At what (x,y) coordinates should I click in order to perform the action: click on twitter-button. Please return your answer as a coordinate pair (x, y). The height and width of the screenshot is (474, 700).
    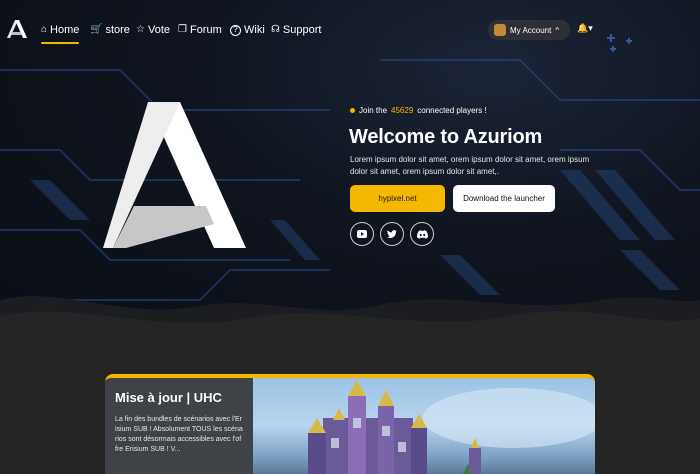
    Looking at the image, I should click on (392, 234).